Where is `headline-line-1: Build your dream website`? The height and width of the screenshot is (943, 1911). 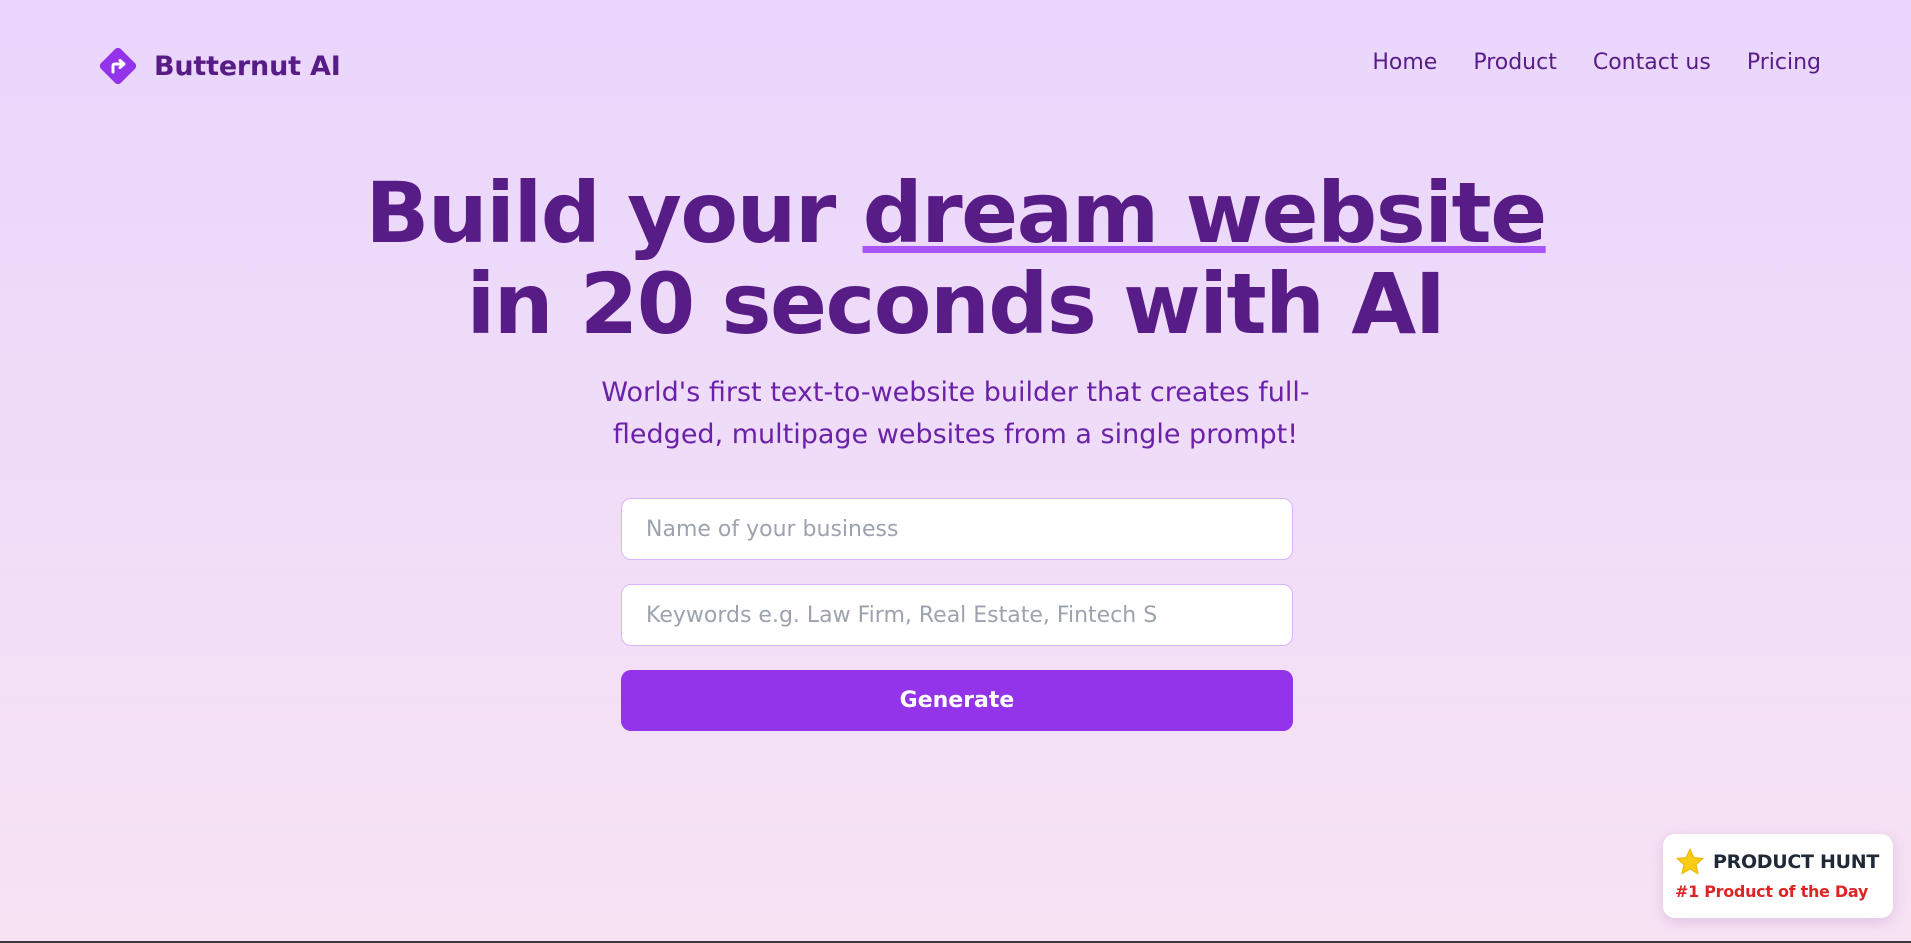
headline-line-1: Build your dream website is located at coordinates (955, 213).